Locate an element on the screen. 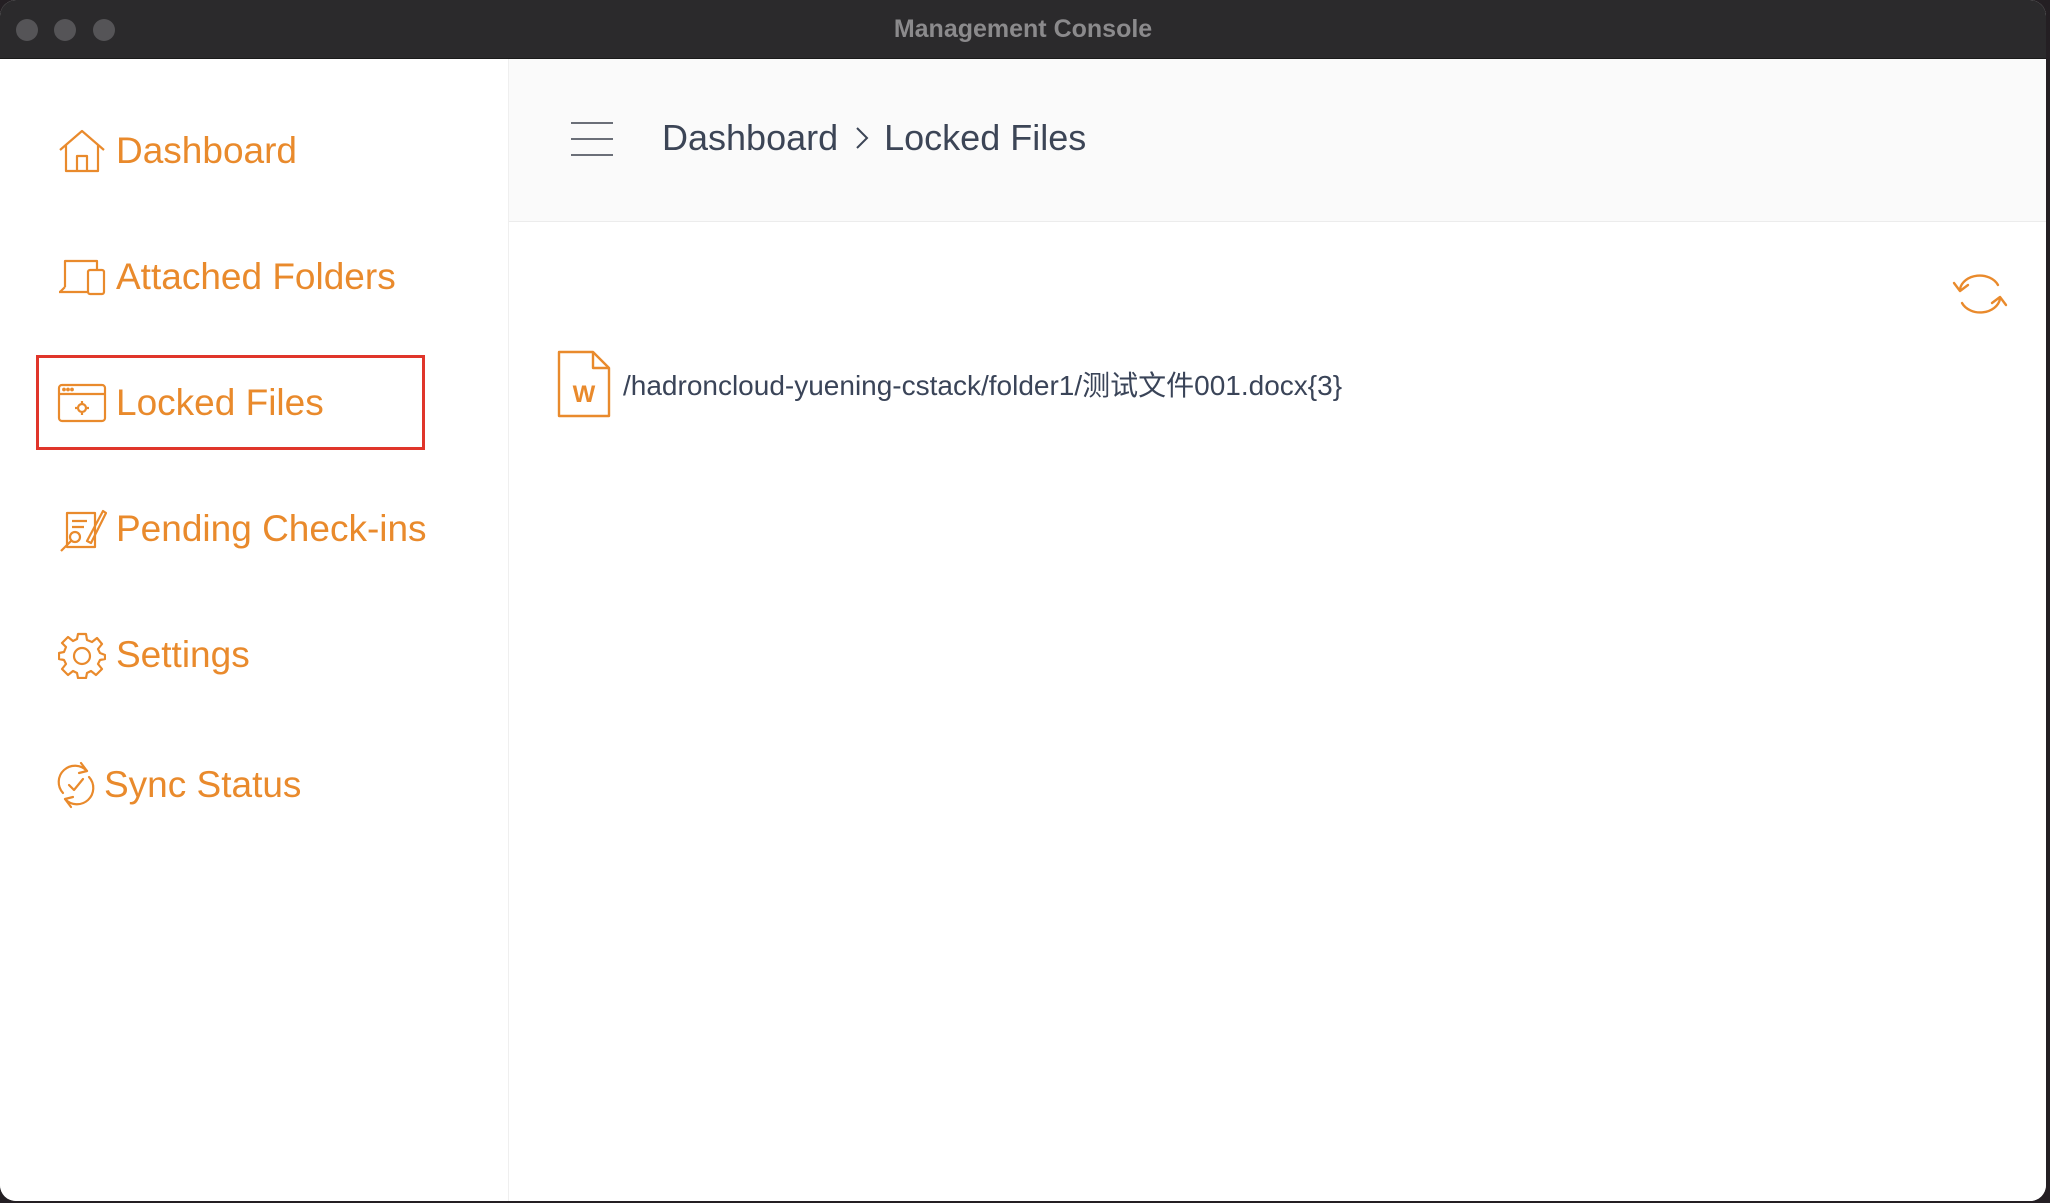  title-bar: Management Console is located at coordinates (1023, 29).